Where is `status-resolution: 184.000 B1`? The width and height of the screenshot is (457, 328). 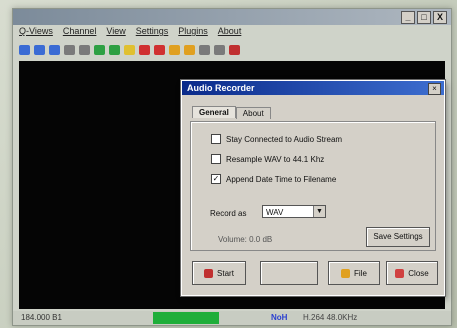 status-resolution: 184.000 B1 is located at coordinates (41, 317).